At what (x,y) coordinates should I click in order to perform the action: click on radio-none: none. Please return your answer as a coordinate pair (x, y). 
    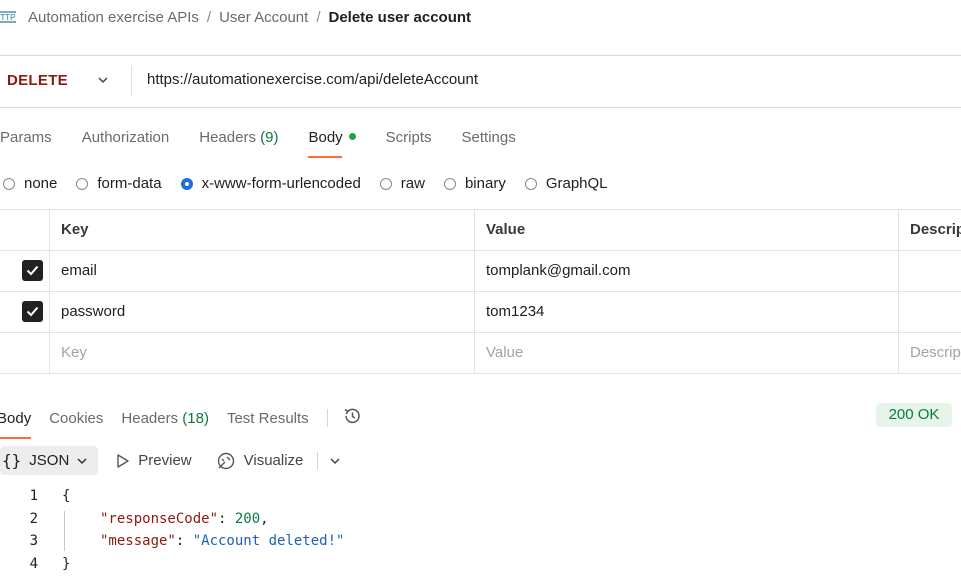
    Looking at the image, I should click on (30, 183).